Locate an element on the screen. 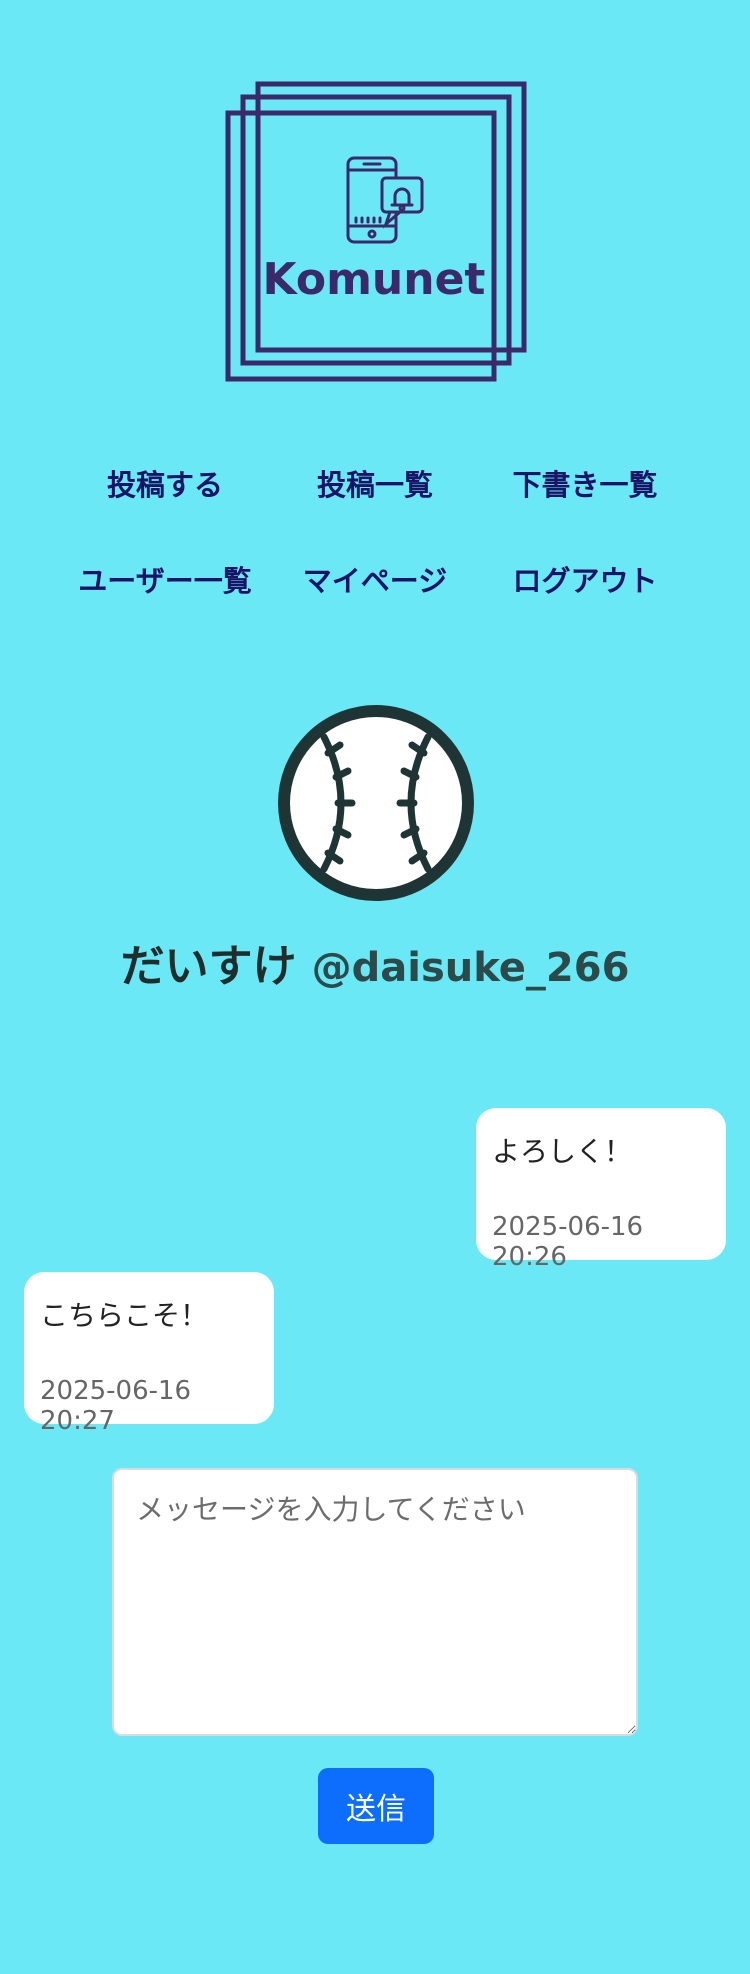 This screenshot has height=1974, width=750. app-logo: Komunet is located at coordinates (376, 232).